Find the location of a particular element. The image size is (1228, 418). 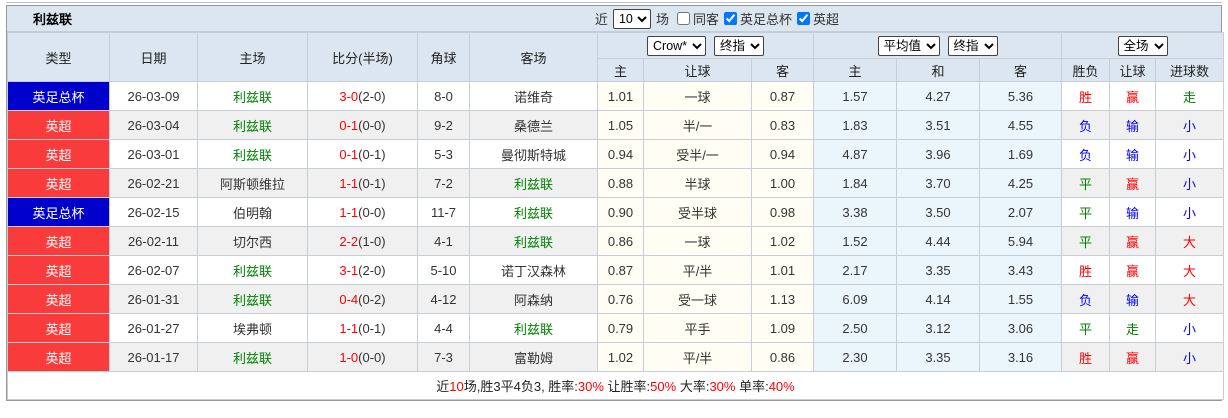

odds-home-cell: 0.76 is located at coordinates (620, 299).